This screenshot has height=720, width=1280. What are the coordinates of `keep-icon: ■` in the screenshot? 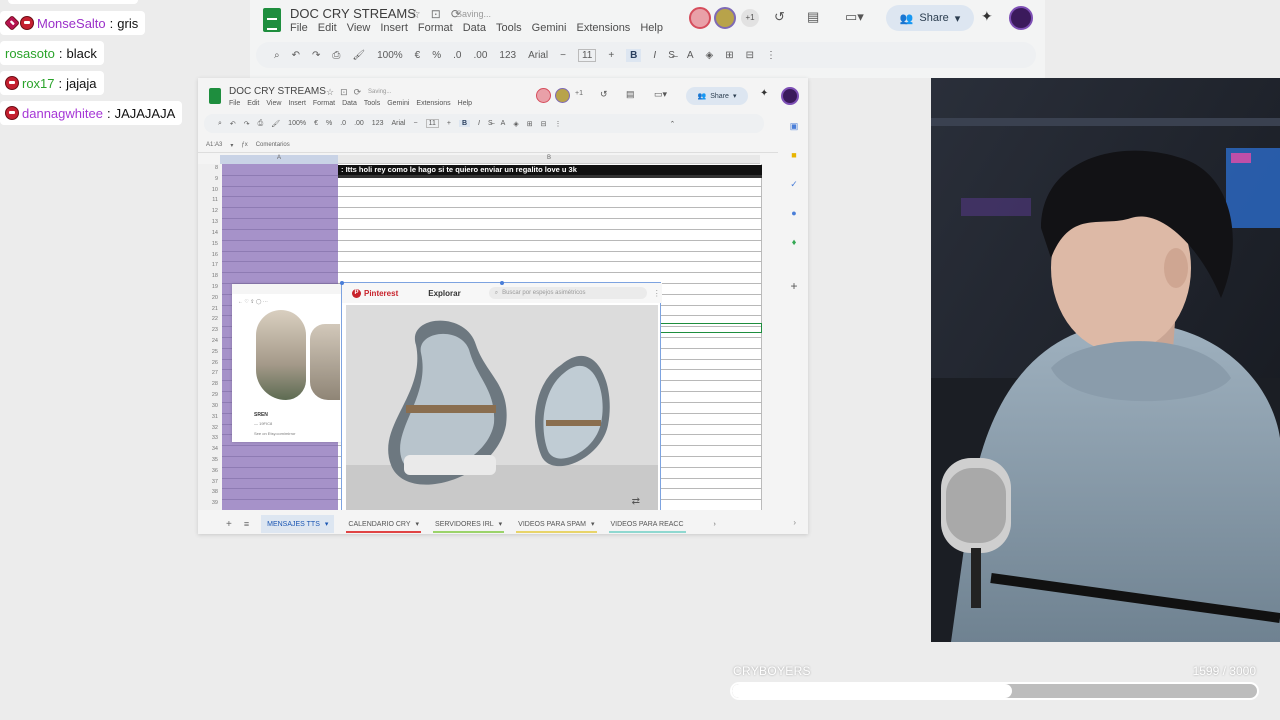 It's located at (794, 155).